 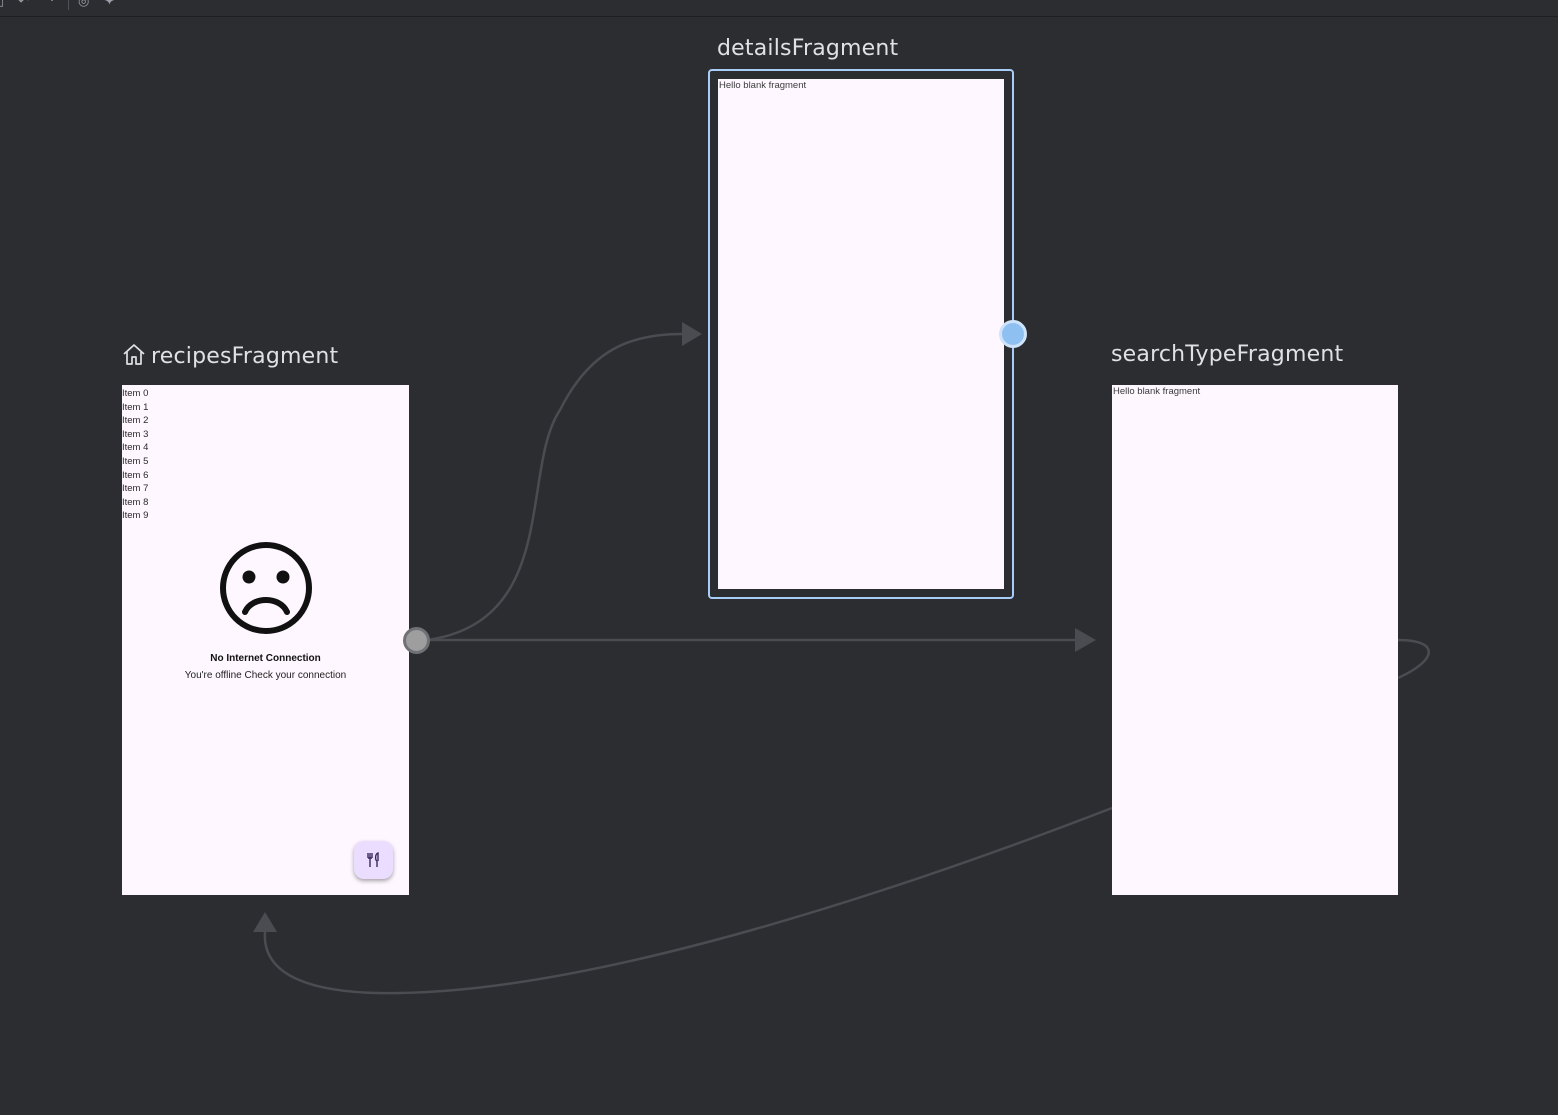 What do you see at coordinates (135, 475) in the screenshot?
I see `list-item: Item 6` at bounding box center [135, 475].